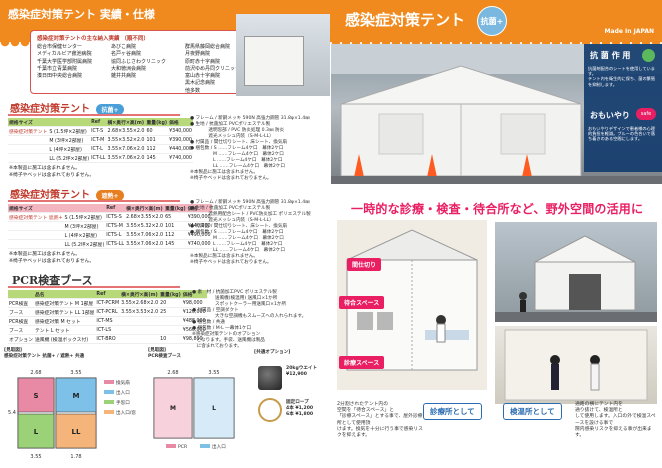 Image resolution: width=662 pixels, height=468 pixels. Describe the element at coordinates (94, 287) in the screenshot. I see `section3-rule` at that location.